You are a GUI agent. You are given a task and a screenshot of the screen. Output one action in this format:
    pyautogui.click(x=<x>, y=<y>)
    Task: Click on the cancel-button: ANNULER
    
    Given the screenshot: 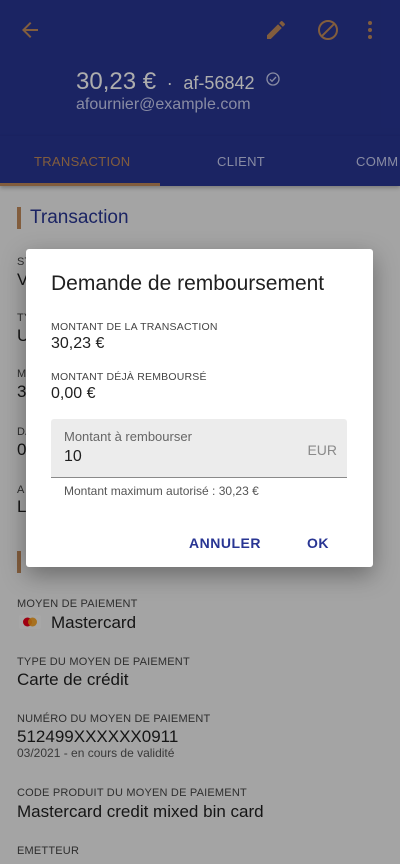 What is the action you would take?
    pyautogui.click(x=225, y=543)
    